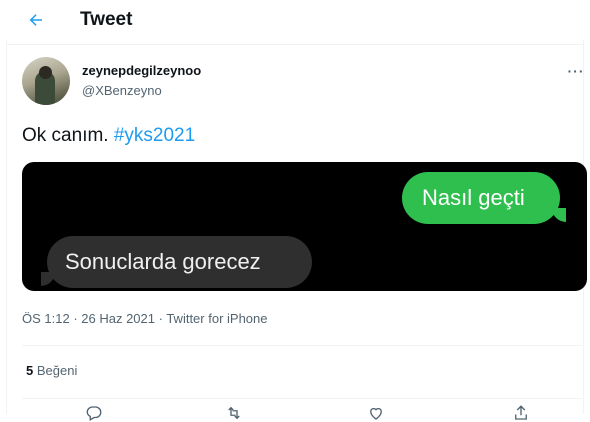 The height and width of the screenshot is (422, 590). What do you see at coordinates (45, 72) in the screenshot?
I see `avatar-head` at bounding box center [45, 72].